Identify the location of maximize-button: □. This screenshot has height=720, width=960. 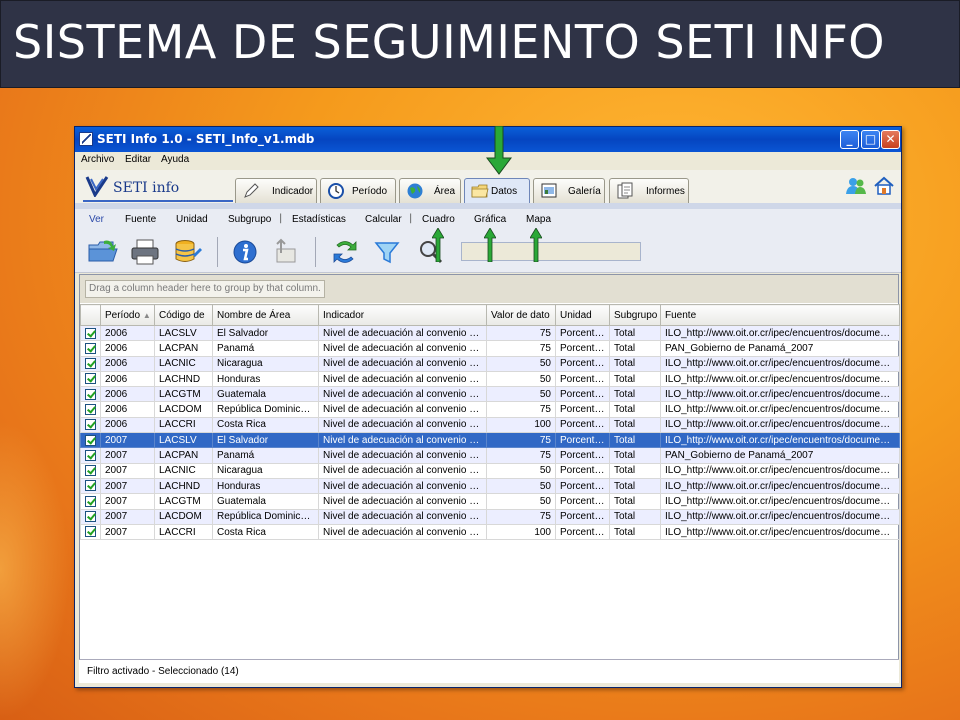
(870, 139).